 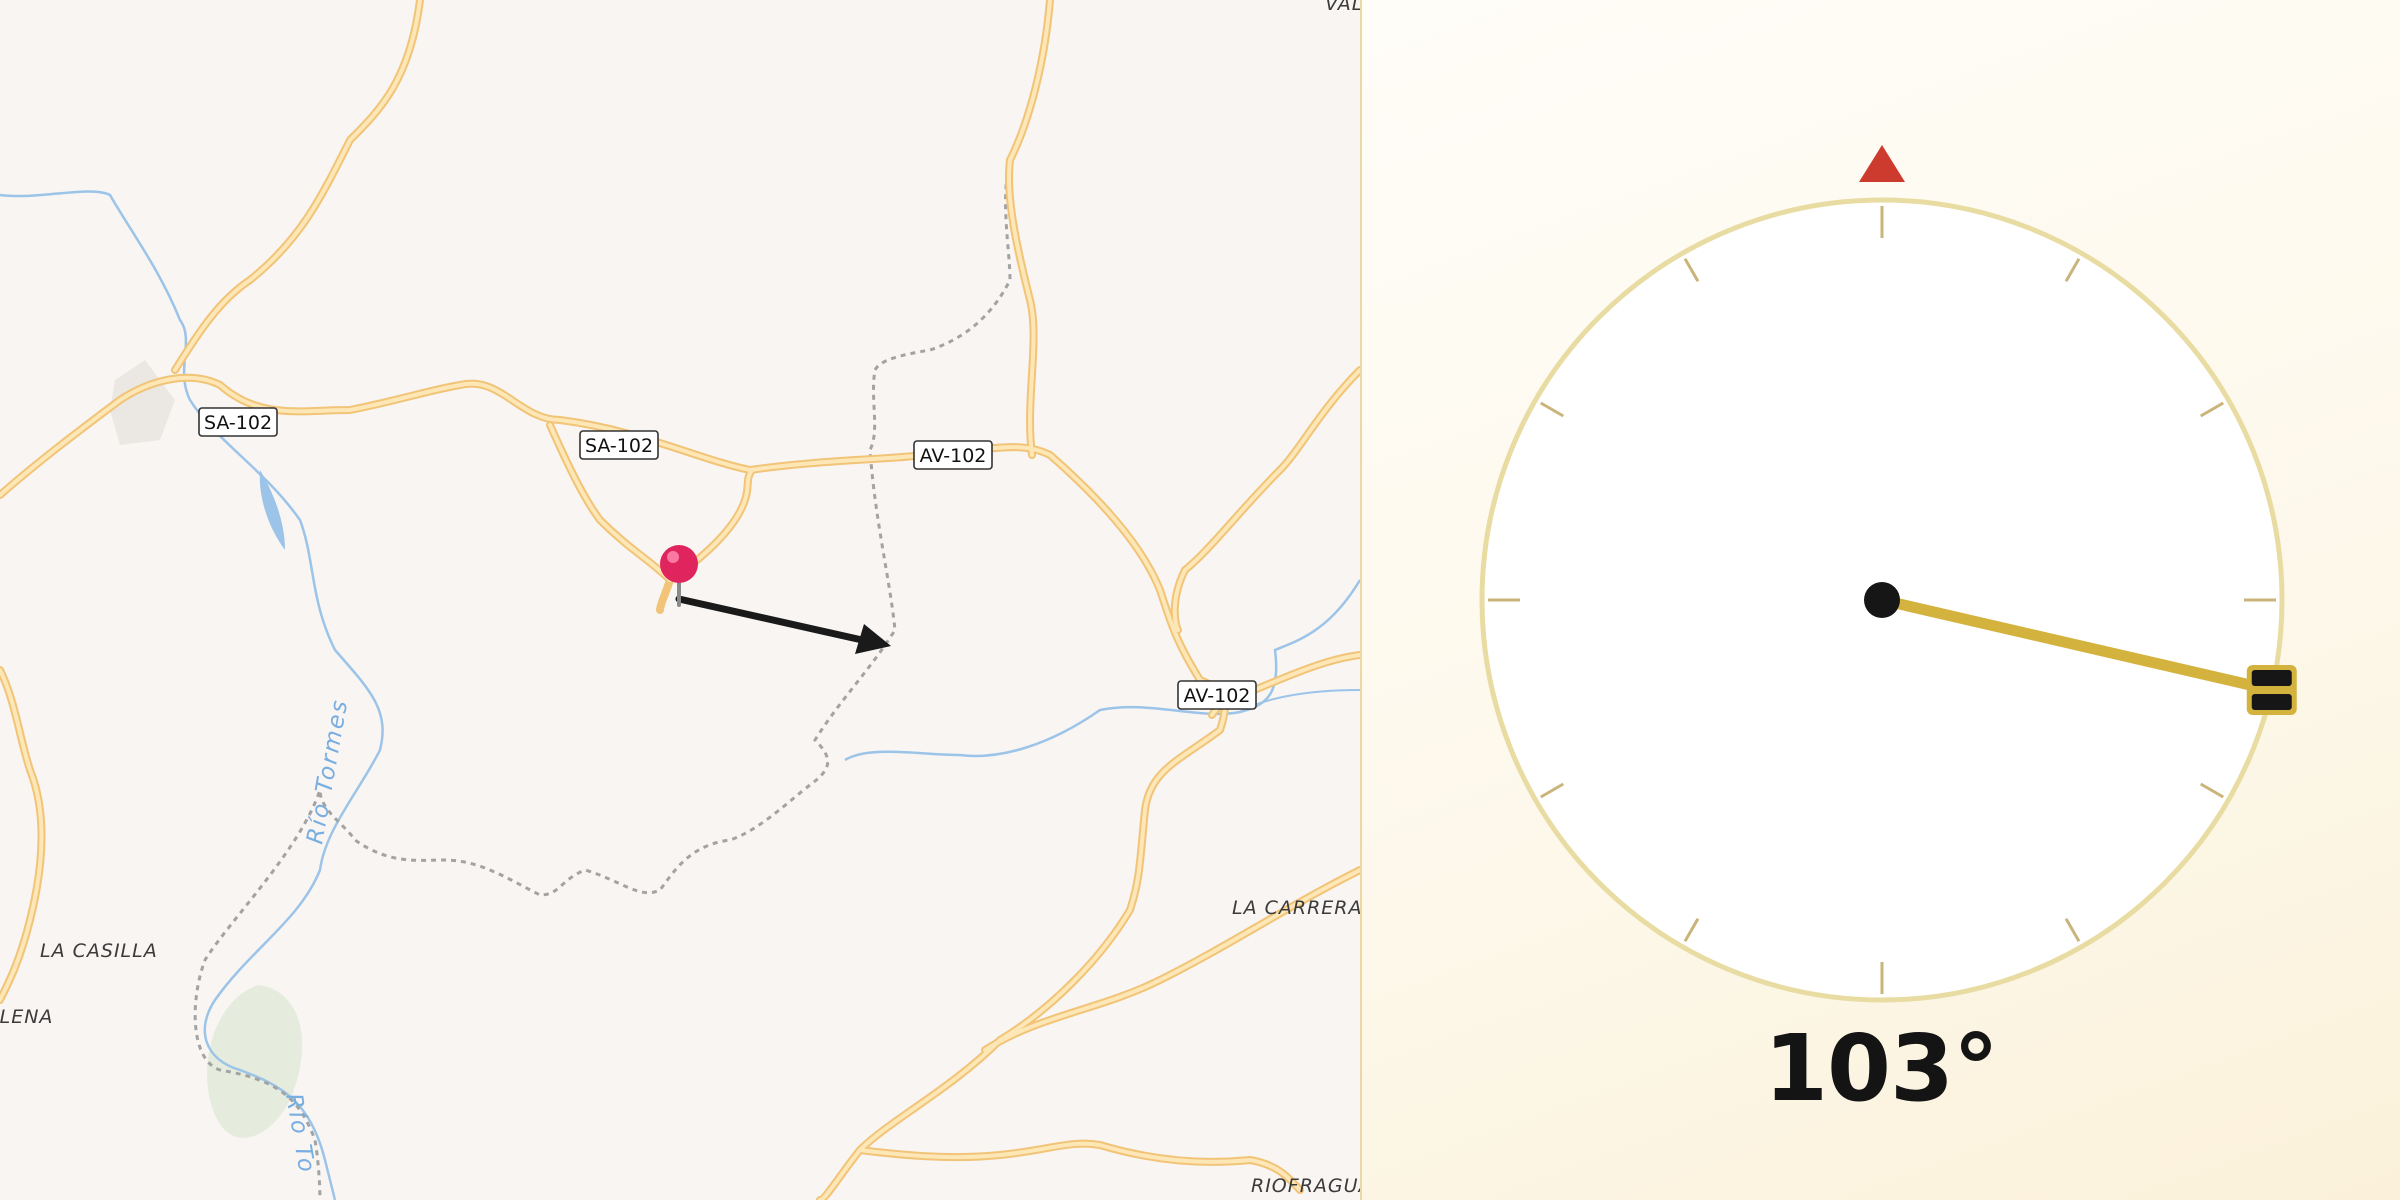 I want to click on river-label-rio-tormes: Río Tormes, so click(x=327, y=771).